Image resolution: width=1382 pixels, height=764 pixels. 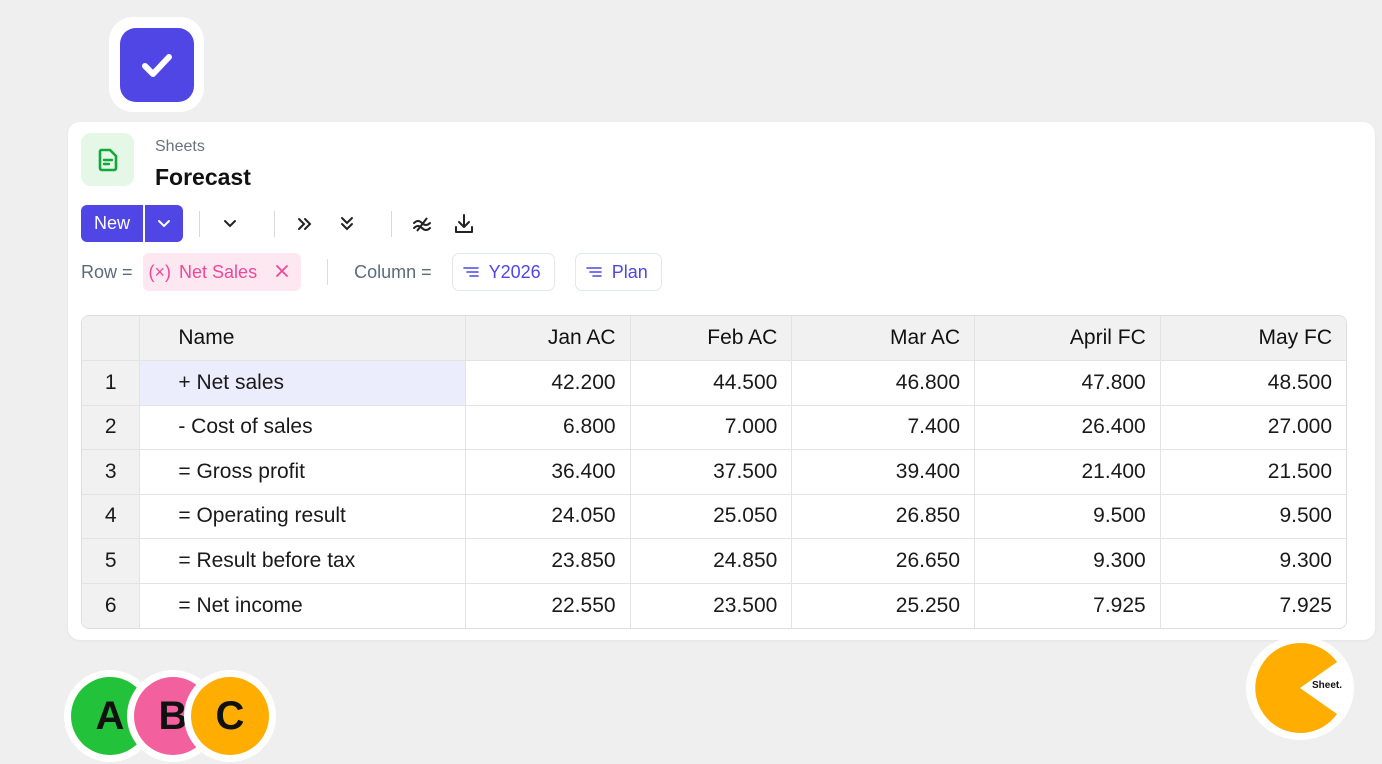 I want to click on value-cell: 42.200, so click(x=547, y=383).